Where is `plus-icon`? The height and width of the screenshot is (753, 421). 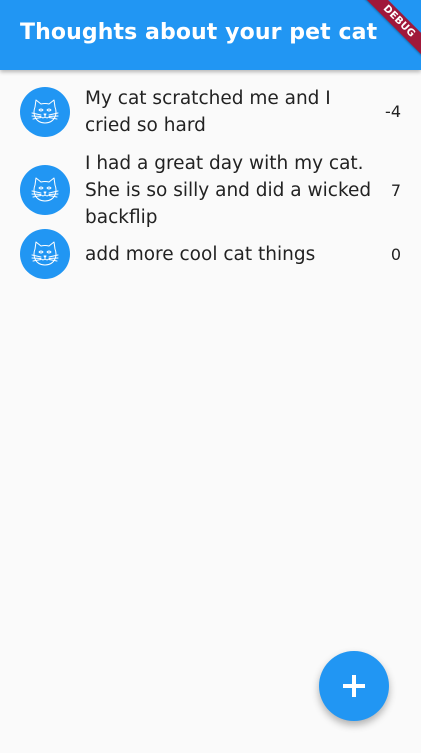
plus-icon is located at coordinates (354, 686).